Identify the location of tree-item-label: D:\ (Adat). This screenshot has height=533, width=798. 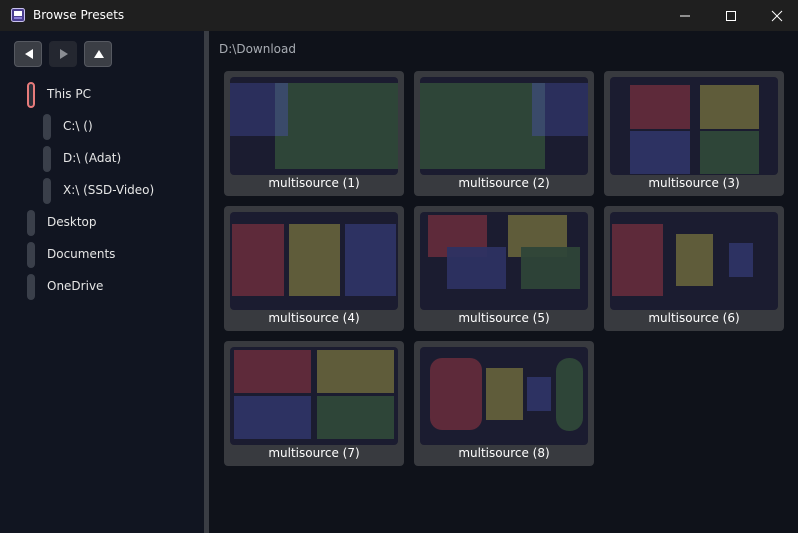
(92, 158).